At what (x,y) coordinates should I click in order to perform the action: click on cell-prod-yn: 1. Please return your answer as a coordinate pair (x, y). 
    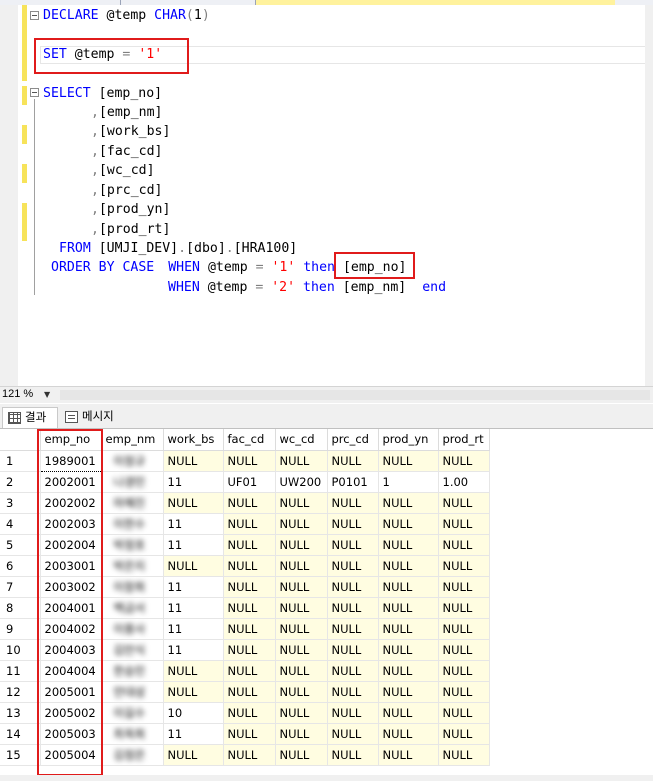
    Looking at the image, I should click on (408, 482).